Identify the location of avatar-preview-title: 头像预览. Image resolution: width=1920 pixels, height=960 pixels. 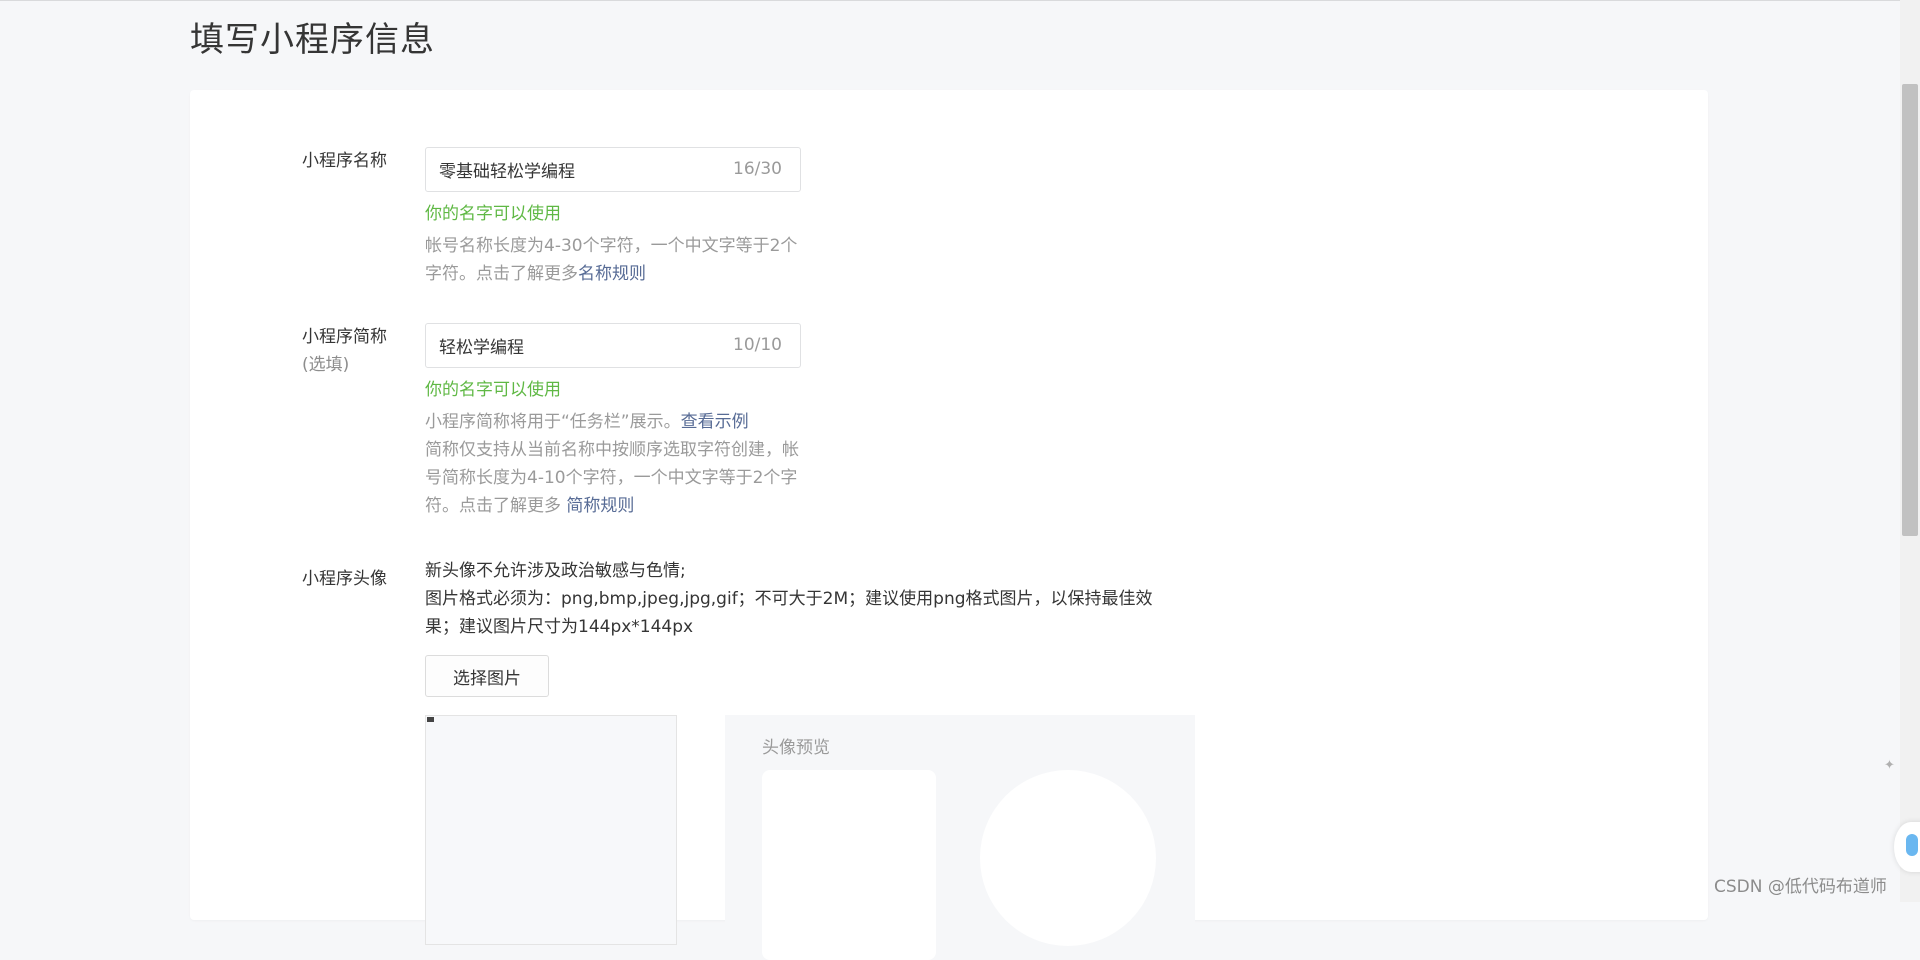
(796, 748).